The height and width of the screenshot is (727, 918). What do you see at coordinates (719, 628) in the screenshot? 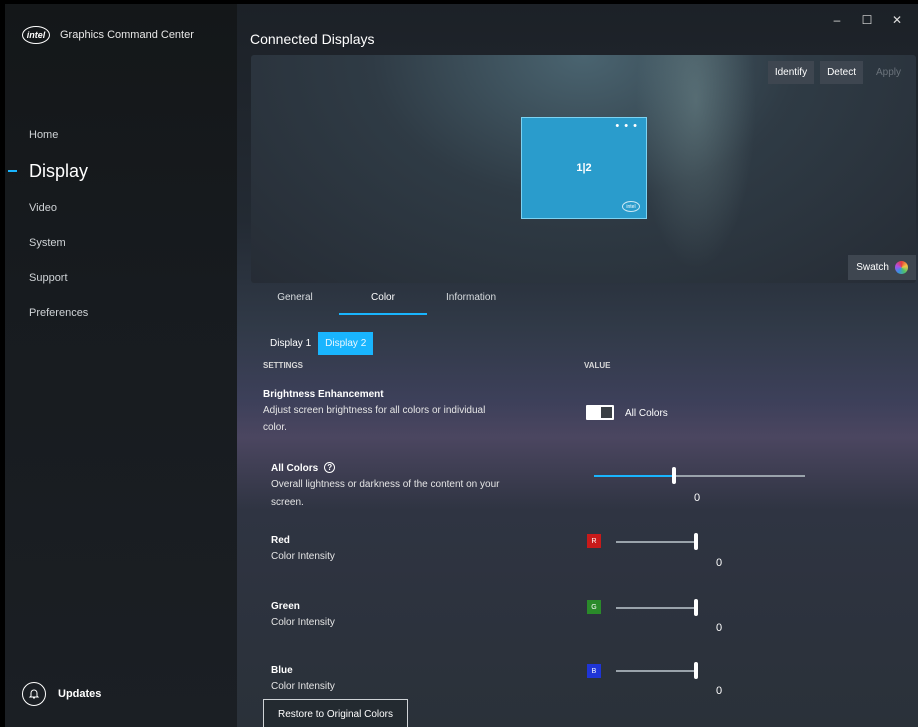
I see `green-value: 0` at bounding box center [719, 628].